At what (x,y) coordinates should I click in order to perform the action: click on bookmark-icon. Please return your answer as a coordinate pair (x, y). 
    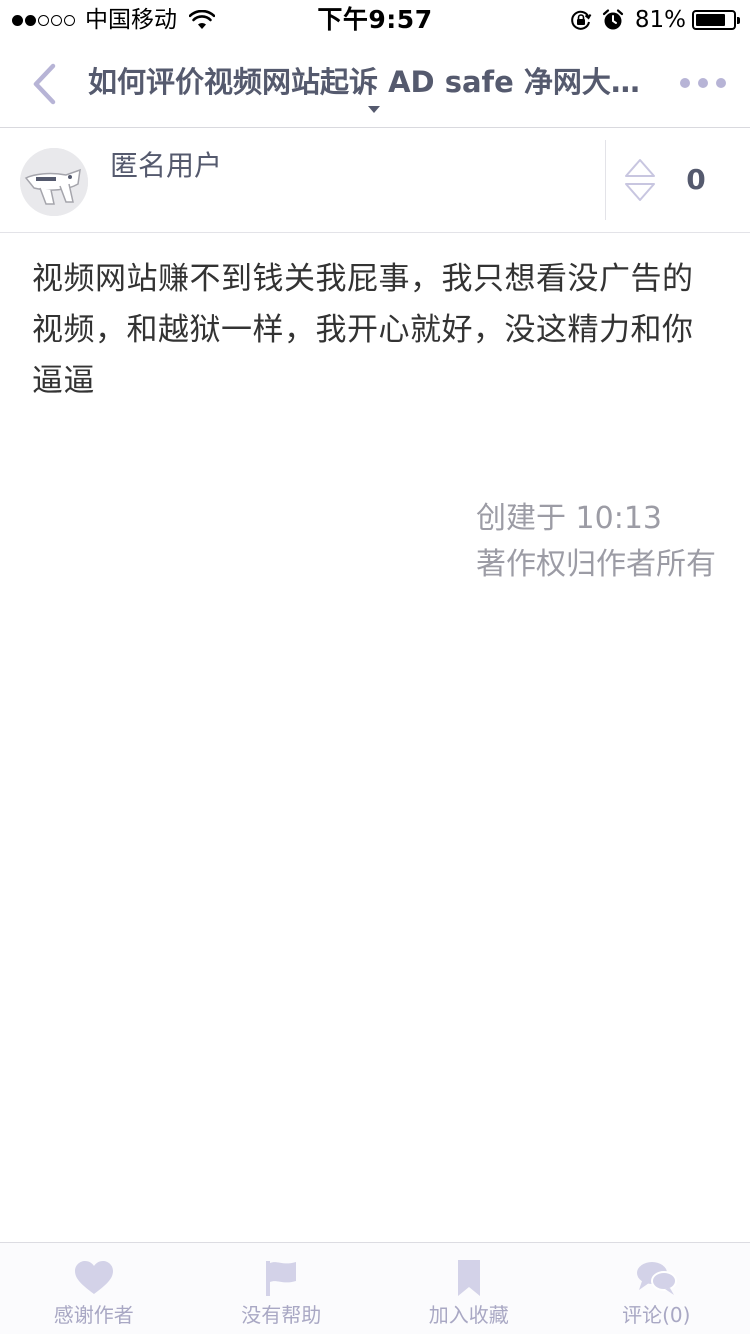
    Looking at the image, I should click on (468, 1278).